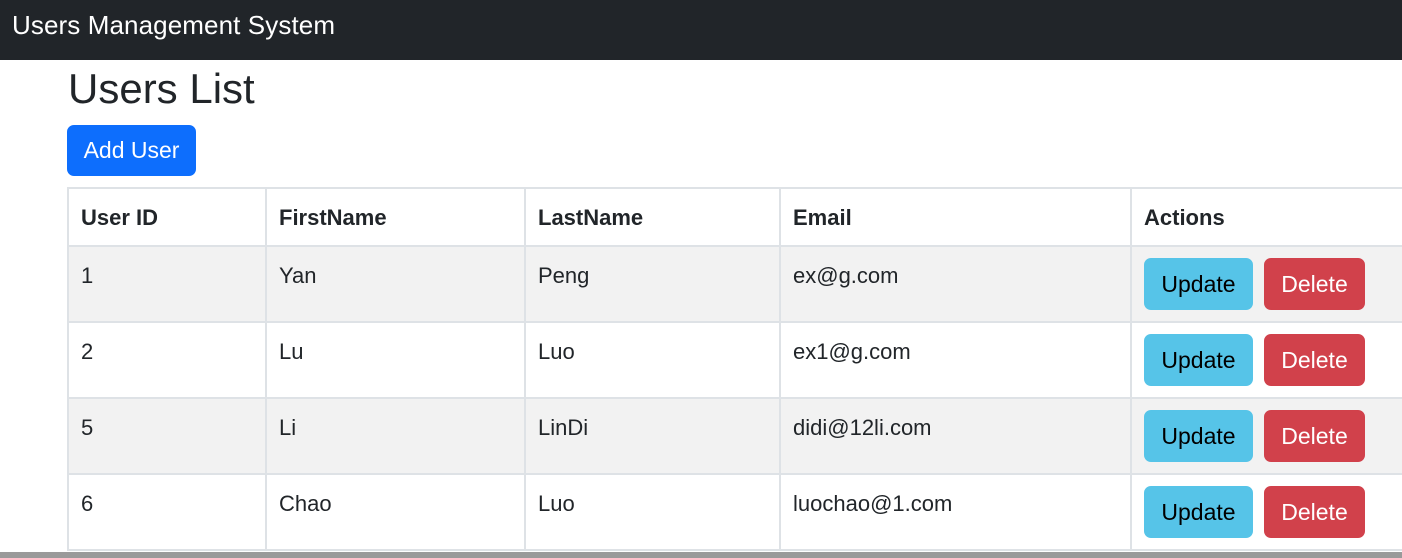  I want to click on cell-email: ex1@g.com, so click(955, 360).